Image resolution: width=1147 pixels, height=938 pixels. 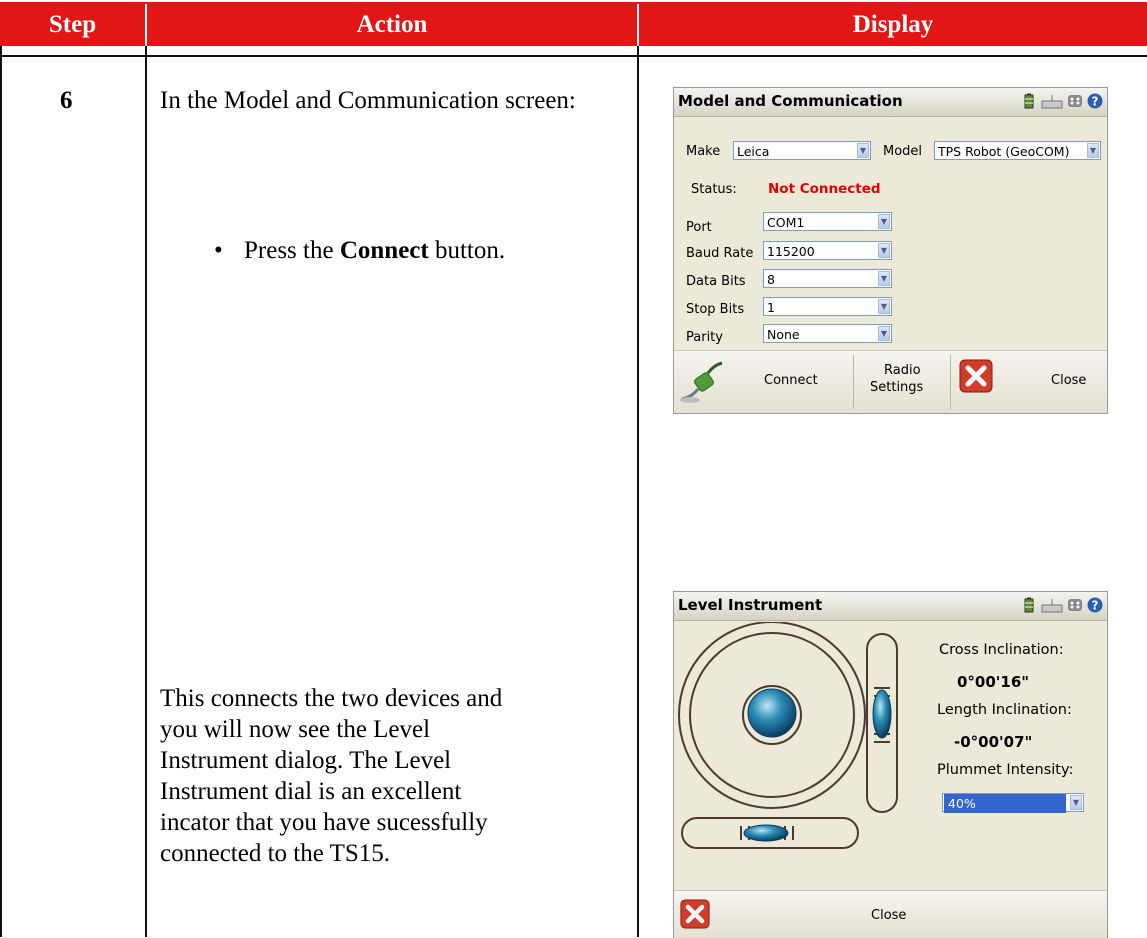 I want to click on close-label: Close, so click(x=1069, y=380).